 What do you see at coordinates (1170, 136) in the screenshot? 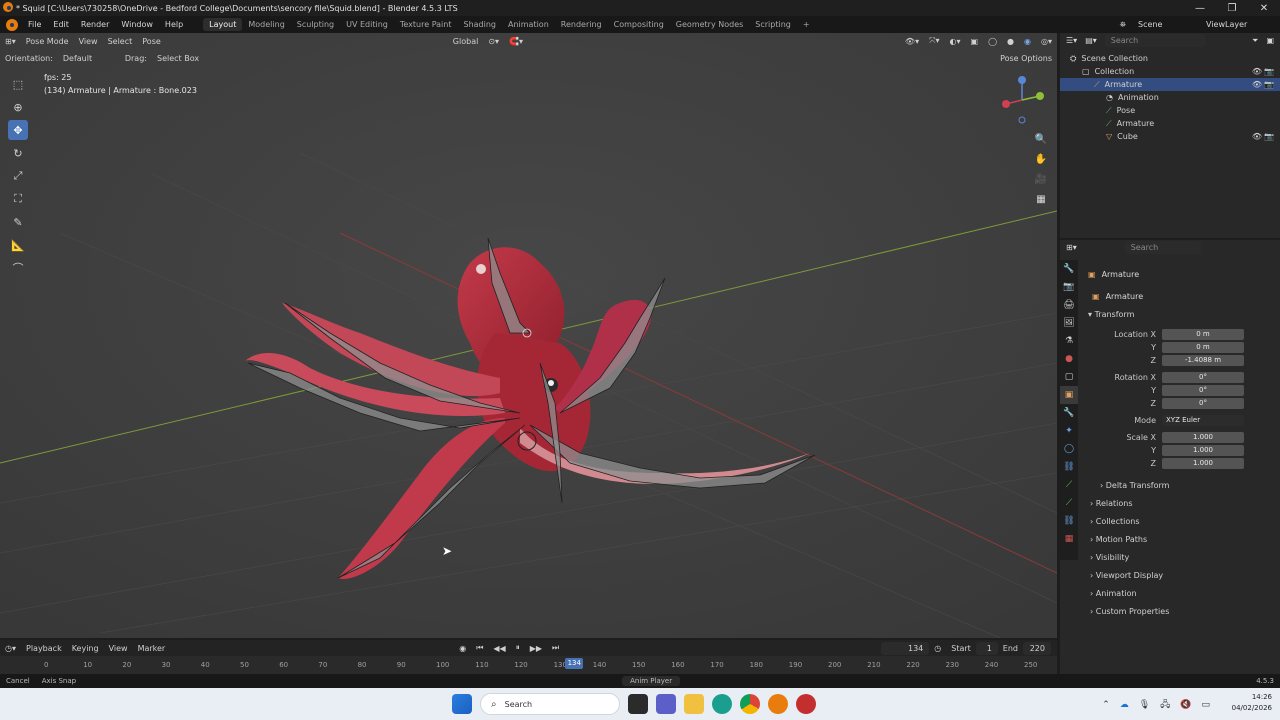
I see `outliner-item: ▽ Cube 👁 📷` at bounding box center [1170, 136].